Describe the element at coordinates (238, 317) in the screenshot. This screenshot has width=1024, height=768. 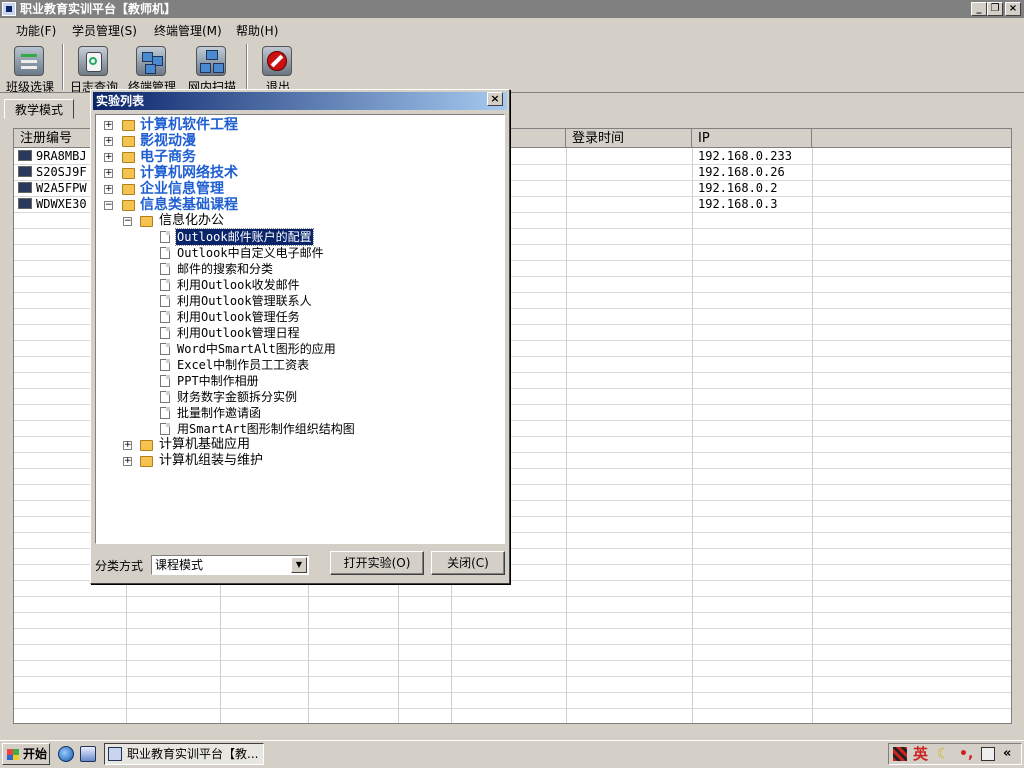
I see `item-label: 利用Outlook管理任务` at that location.